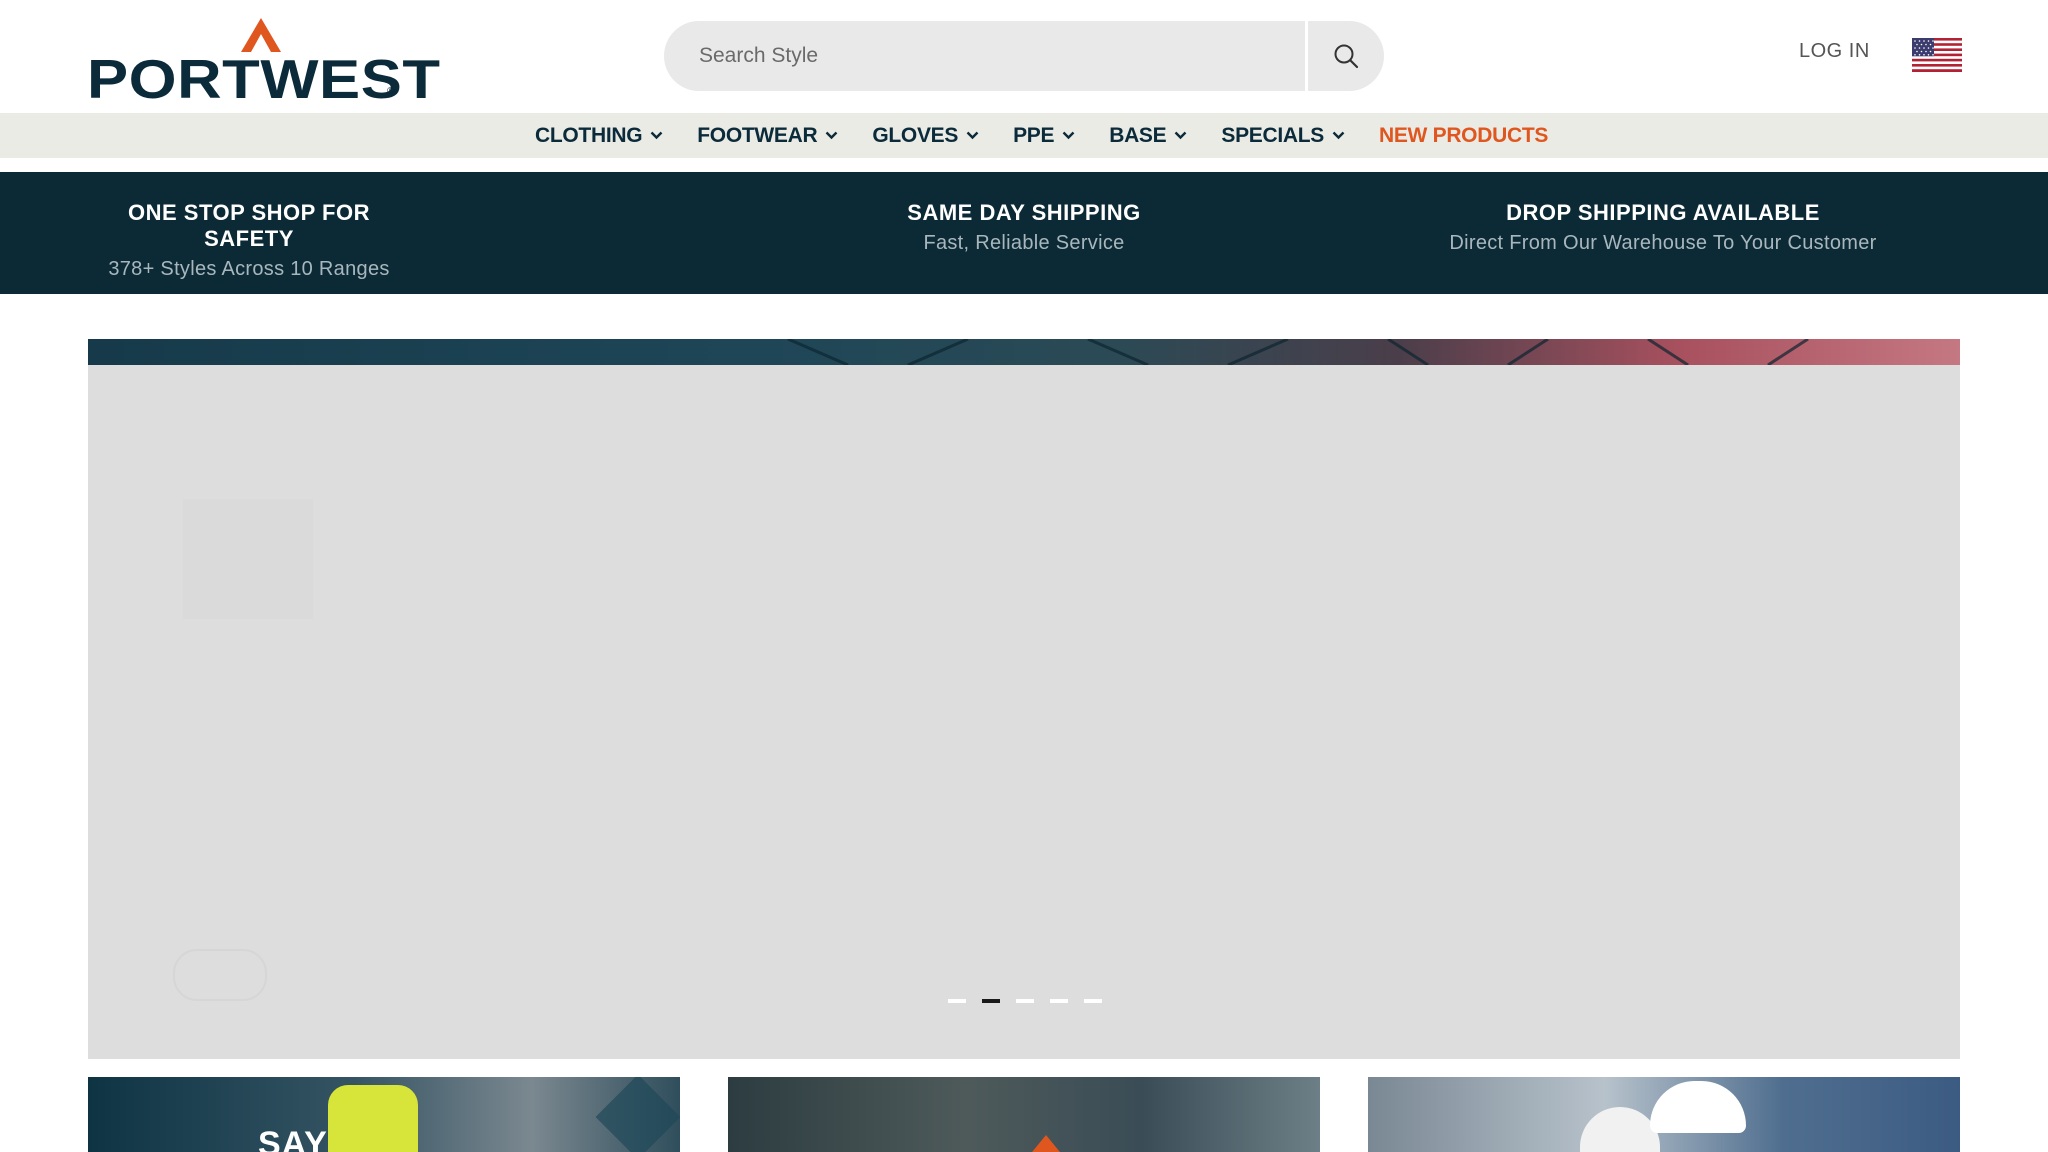  I want to click on usp-title: SAME DAY SHIPPING, so click(1024, 212).